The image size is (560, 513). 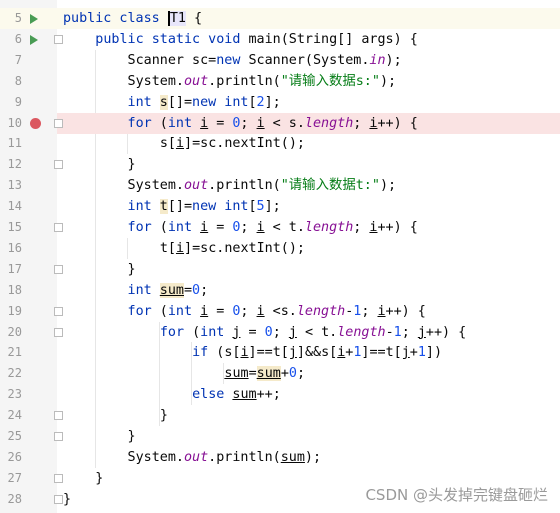 What do you see at coordinates (252, 102) in the screenshot?
I see `code-token: [` at bounding box center [252, 102].